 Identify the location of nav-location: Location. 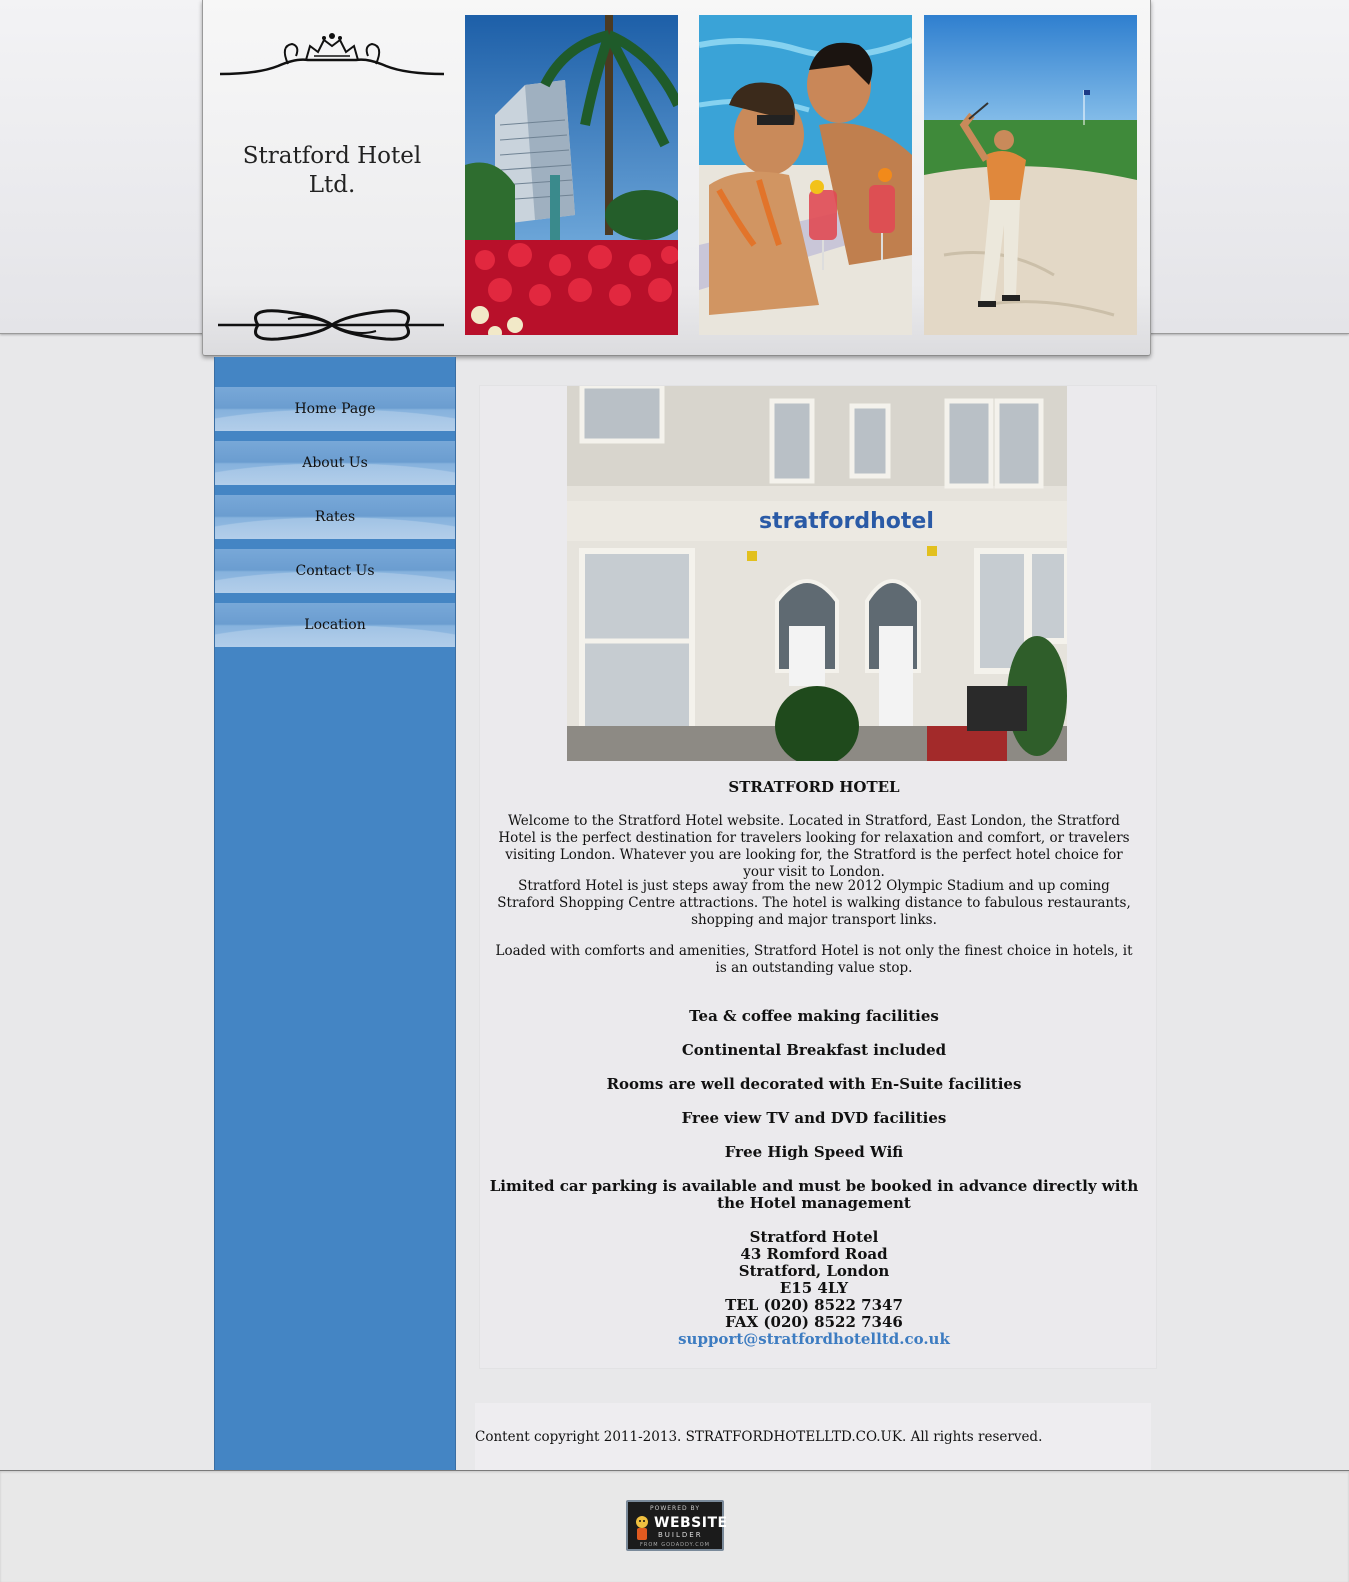
(335, 625).